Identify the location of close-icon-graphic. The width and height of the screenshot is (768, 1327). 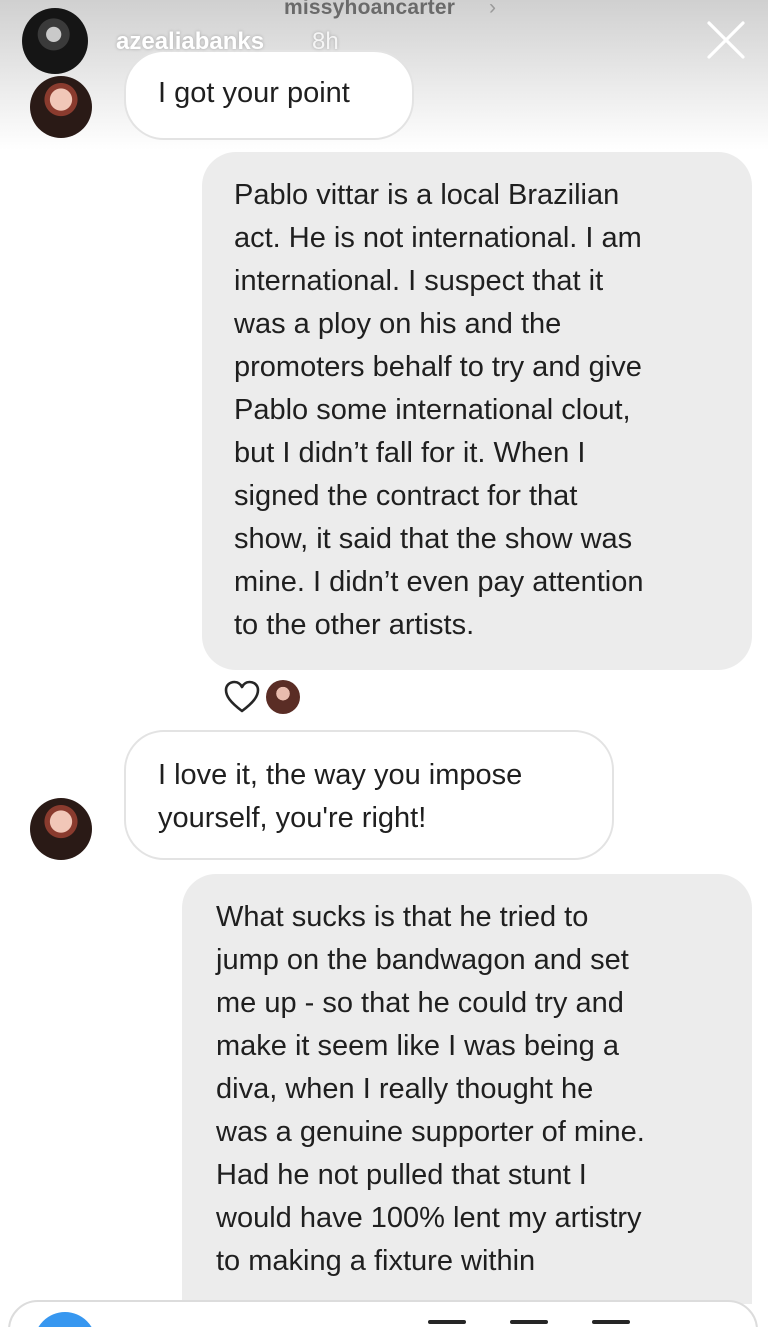
(726, 40).